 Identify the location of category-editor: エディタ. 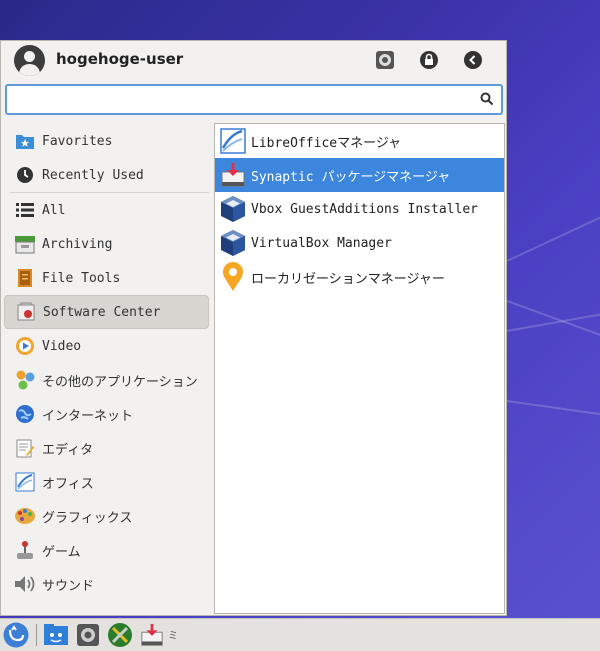
(106, 448).